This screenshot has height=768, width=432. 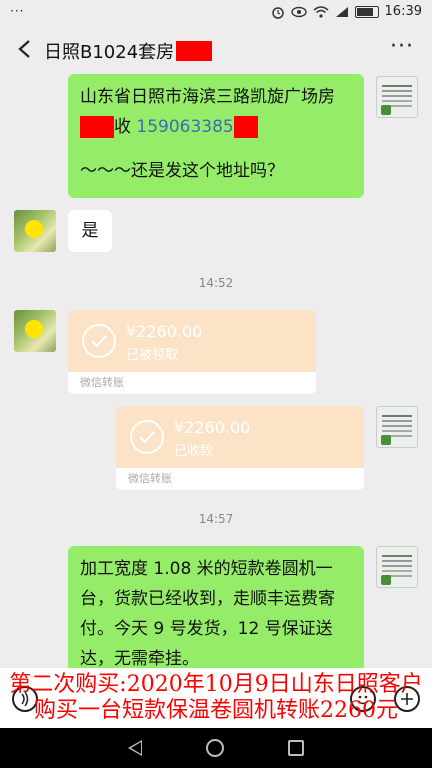 What do you see at coordinates (216, 13) in the screenshot?
I see `status-bar: ··· 16:39` at bounding box center [216, 13].